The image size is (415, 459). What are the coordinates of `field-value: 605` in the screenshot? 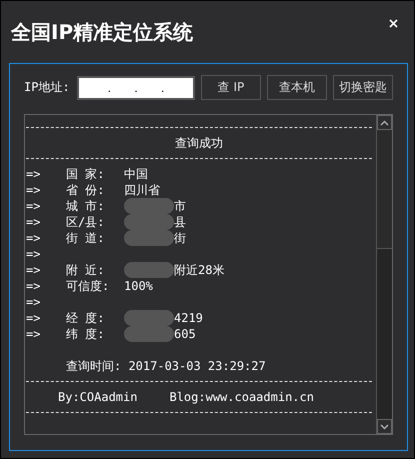 It's located at (185, 334).